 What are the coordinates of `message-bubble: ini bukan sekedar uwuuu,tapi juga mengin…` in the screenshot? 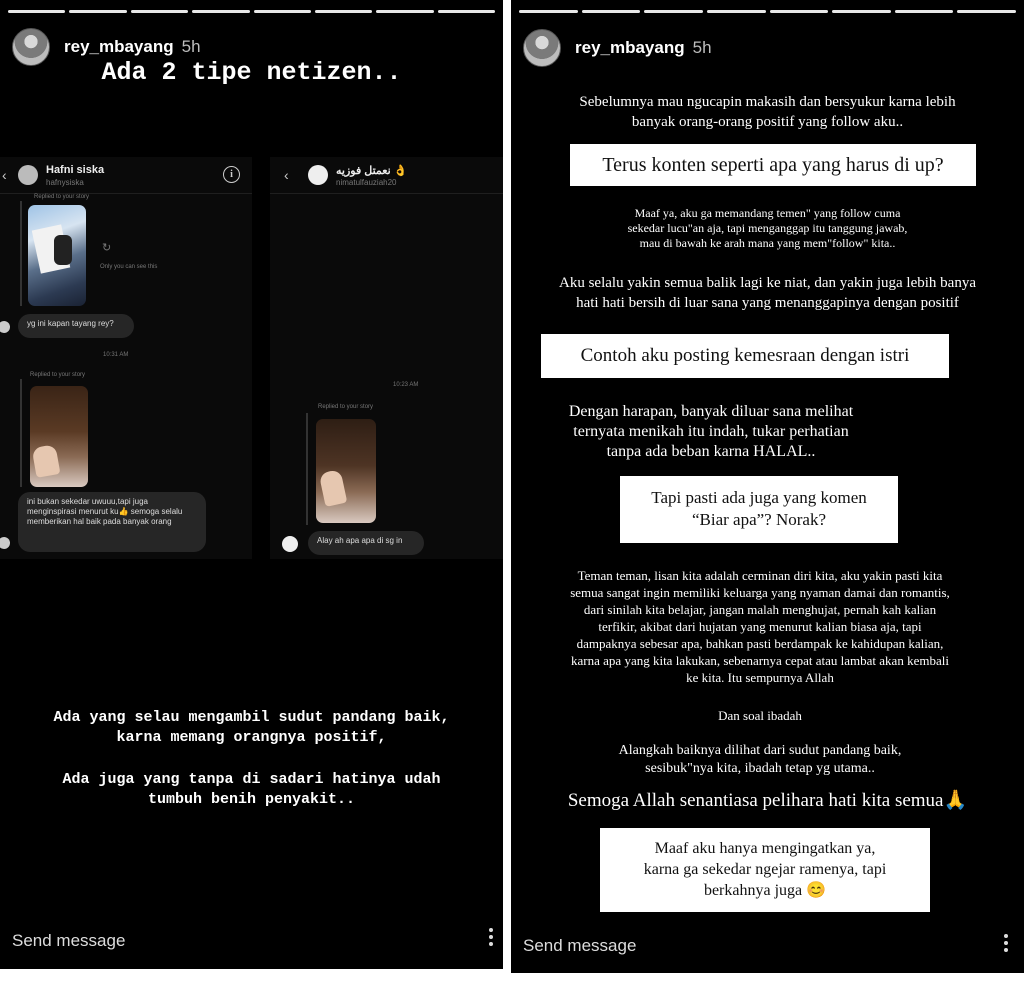 It's located at (112, 522).